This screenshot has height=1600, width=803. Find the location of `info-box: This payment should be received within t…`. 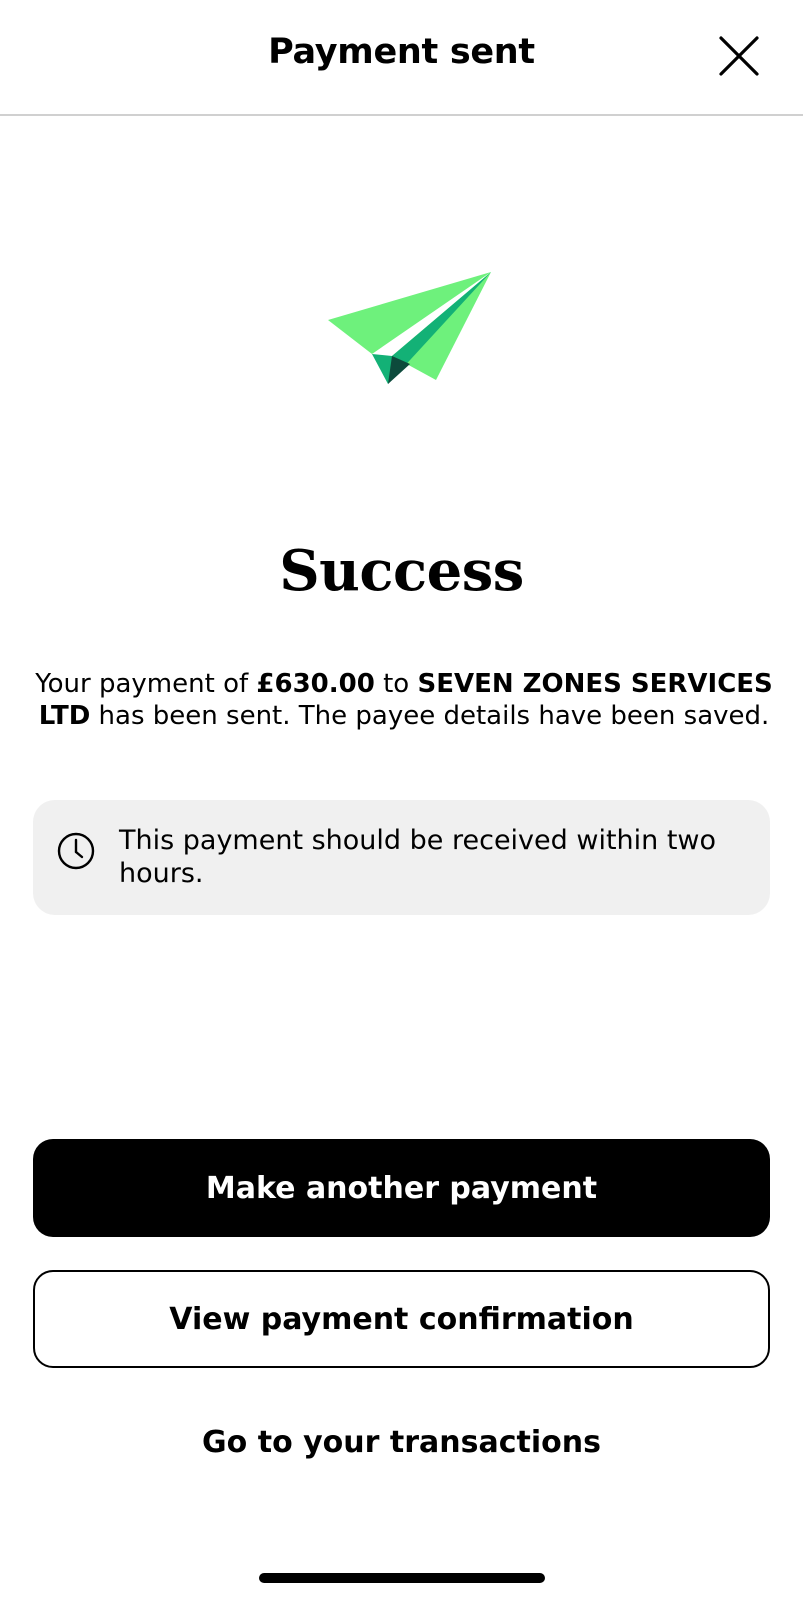

info-box: This payment should be received within t… is located at coordinates (401, 857).